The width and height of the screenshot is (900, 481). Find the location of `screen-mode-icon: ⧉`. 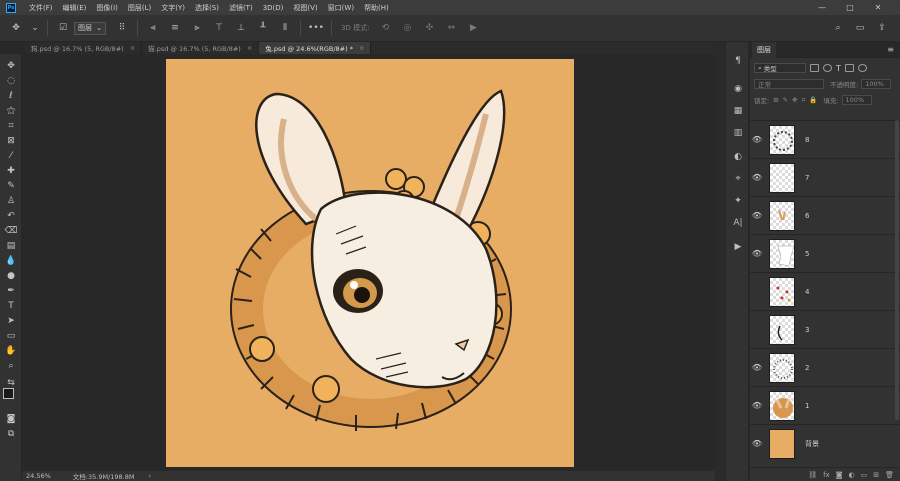

screen-mode-icon: ⧉ is located at coordinates (11, 433).